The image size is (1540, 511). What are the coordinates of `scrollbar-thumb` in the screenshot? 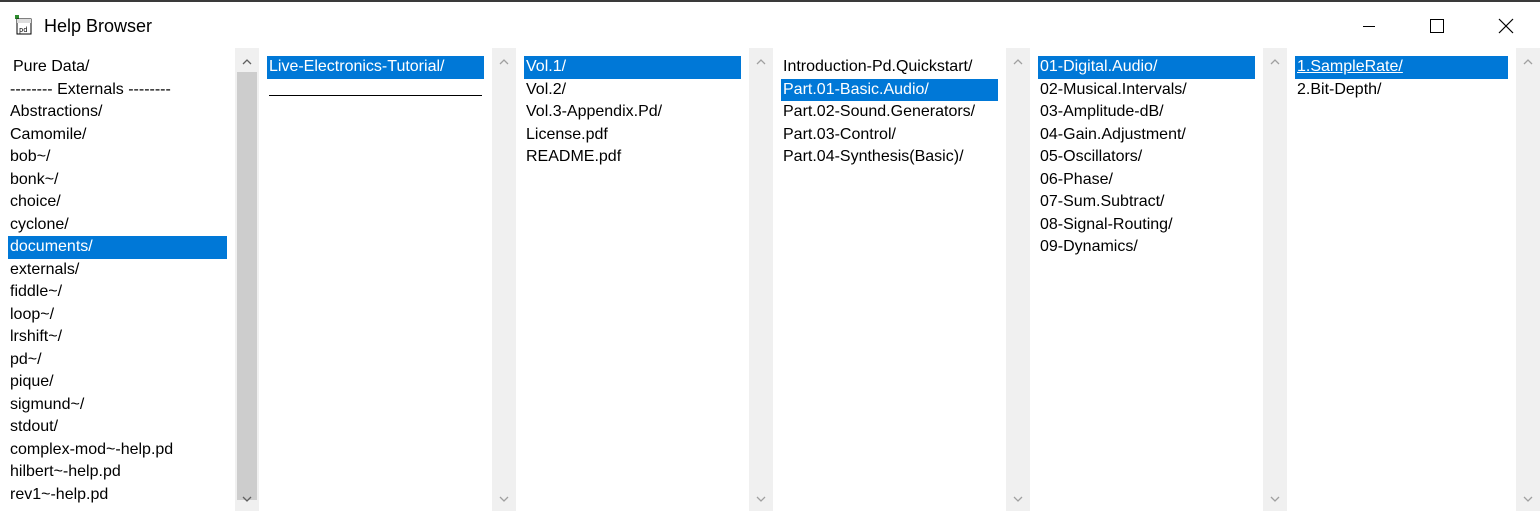 It's located at (247, 286).